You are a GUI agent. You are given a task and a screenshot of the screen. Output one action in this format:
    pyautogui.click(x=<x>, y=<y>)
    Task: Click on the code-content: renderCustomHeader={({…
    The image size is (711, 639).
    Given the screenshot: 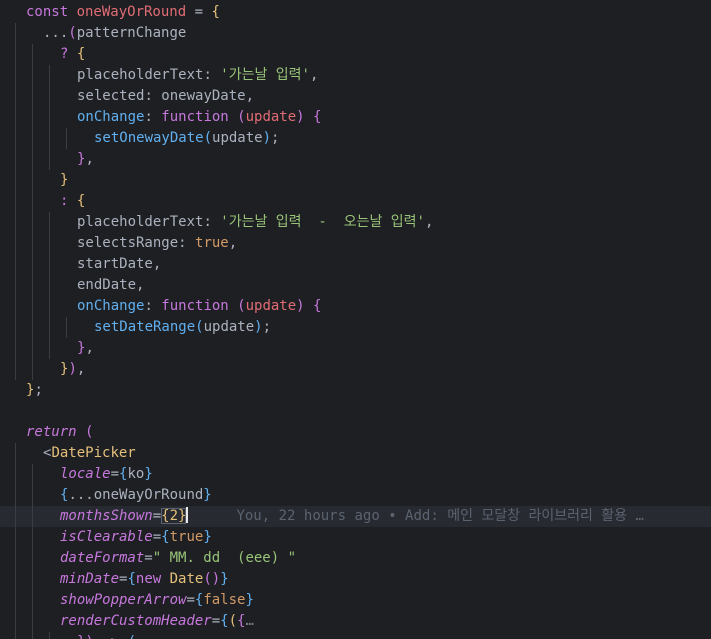 What is the action you would take?
    pyautogui.click(x=157, y=621)
    